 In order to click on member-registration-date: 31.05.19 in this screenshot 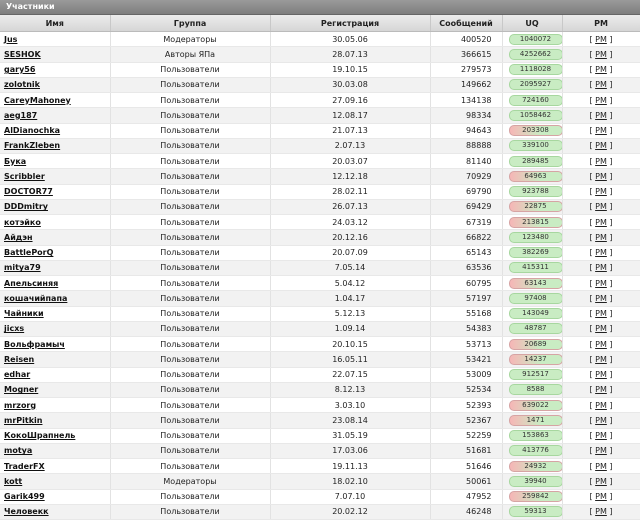, I will do `click(350, 436)`.